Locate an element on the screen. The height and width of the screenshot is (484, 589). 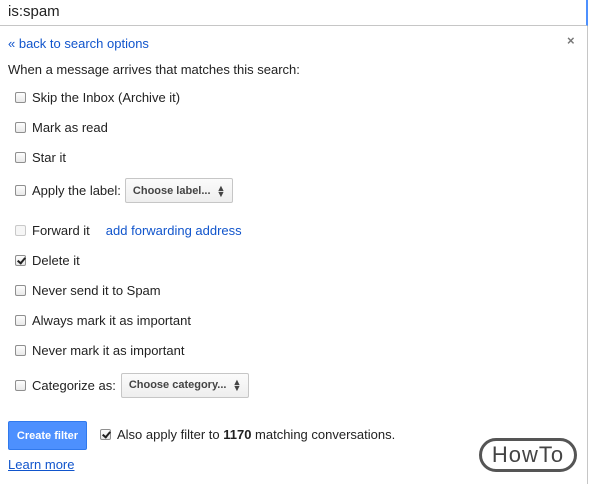
option-label: Delete it is located at coordinates (56, 260).